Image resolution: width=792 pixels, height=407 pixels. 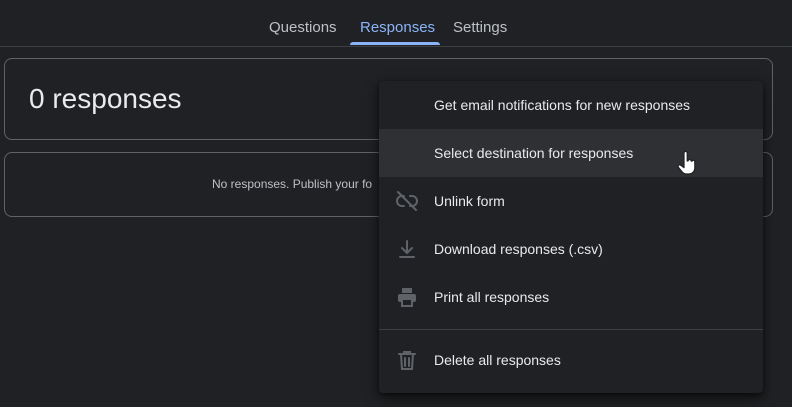 What do you see at coordinates (397, 27) in the screenshot?
I see `tab-responses: Responses` at bounding box center [397, 27].